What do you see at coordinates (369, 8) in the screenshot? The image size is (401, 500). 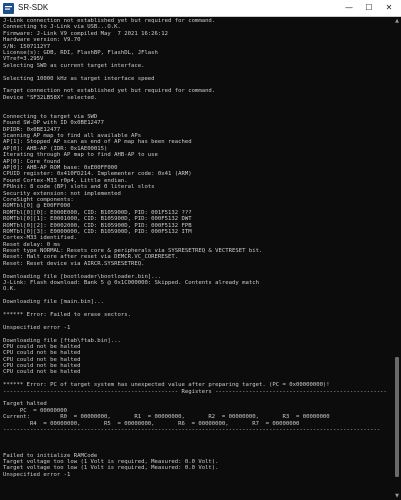 I see `maximize-button: ☐` at bounding box center [369, 8].